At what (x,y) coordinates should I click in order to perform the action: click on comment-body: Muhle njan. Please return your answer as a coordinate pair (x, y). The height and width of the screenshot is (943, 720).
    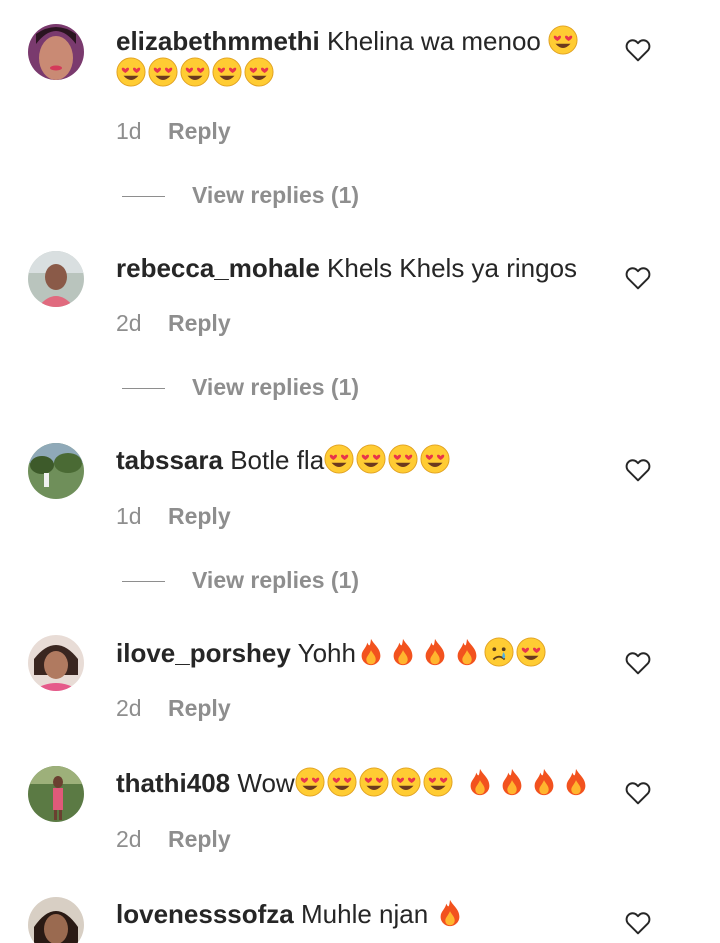
    Looking at the image, I should click on (364, 914).